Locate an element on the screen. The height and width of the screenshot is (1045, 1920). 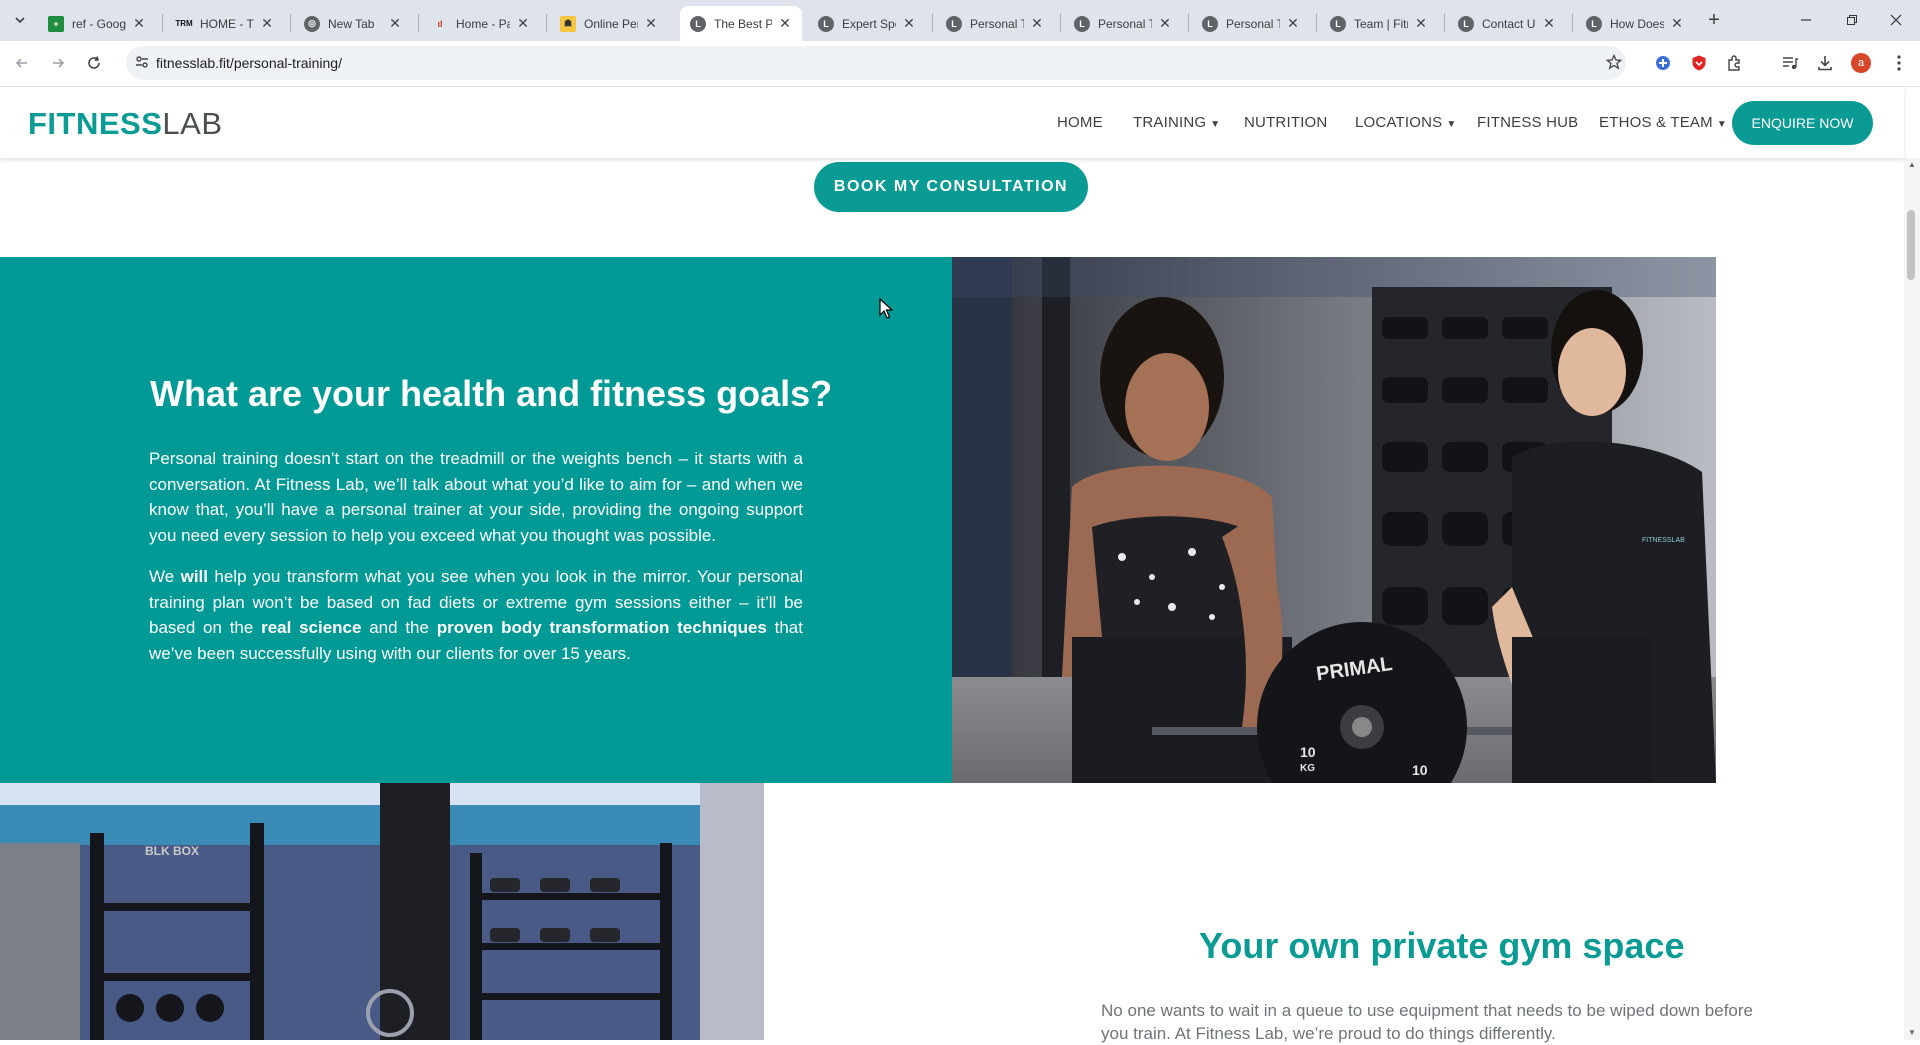
profile-avatar: a is located at coordinates (1861, 63).